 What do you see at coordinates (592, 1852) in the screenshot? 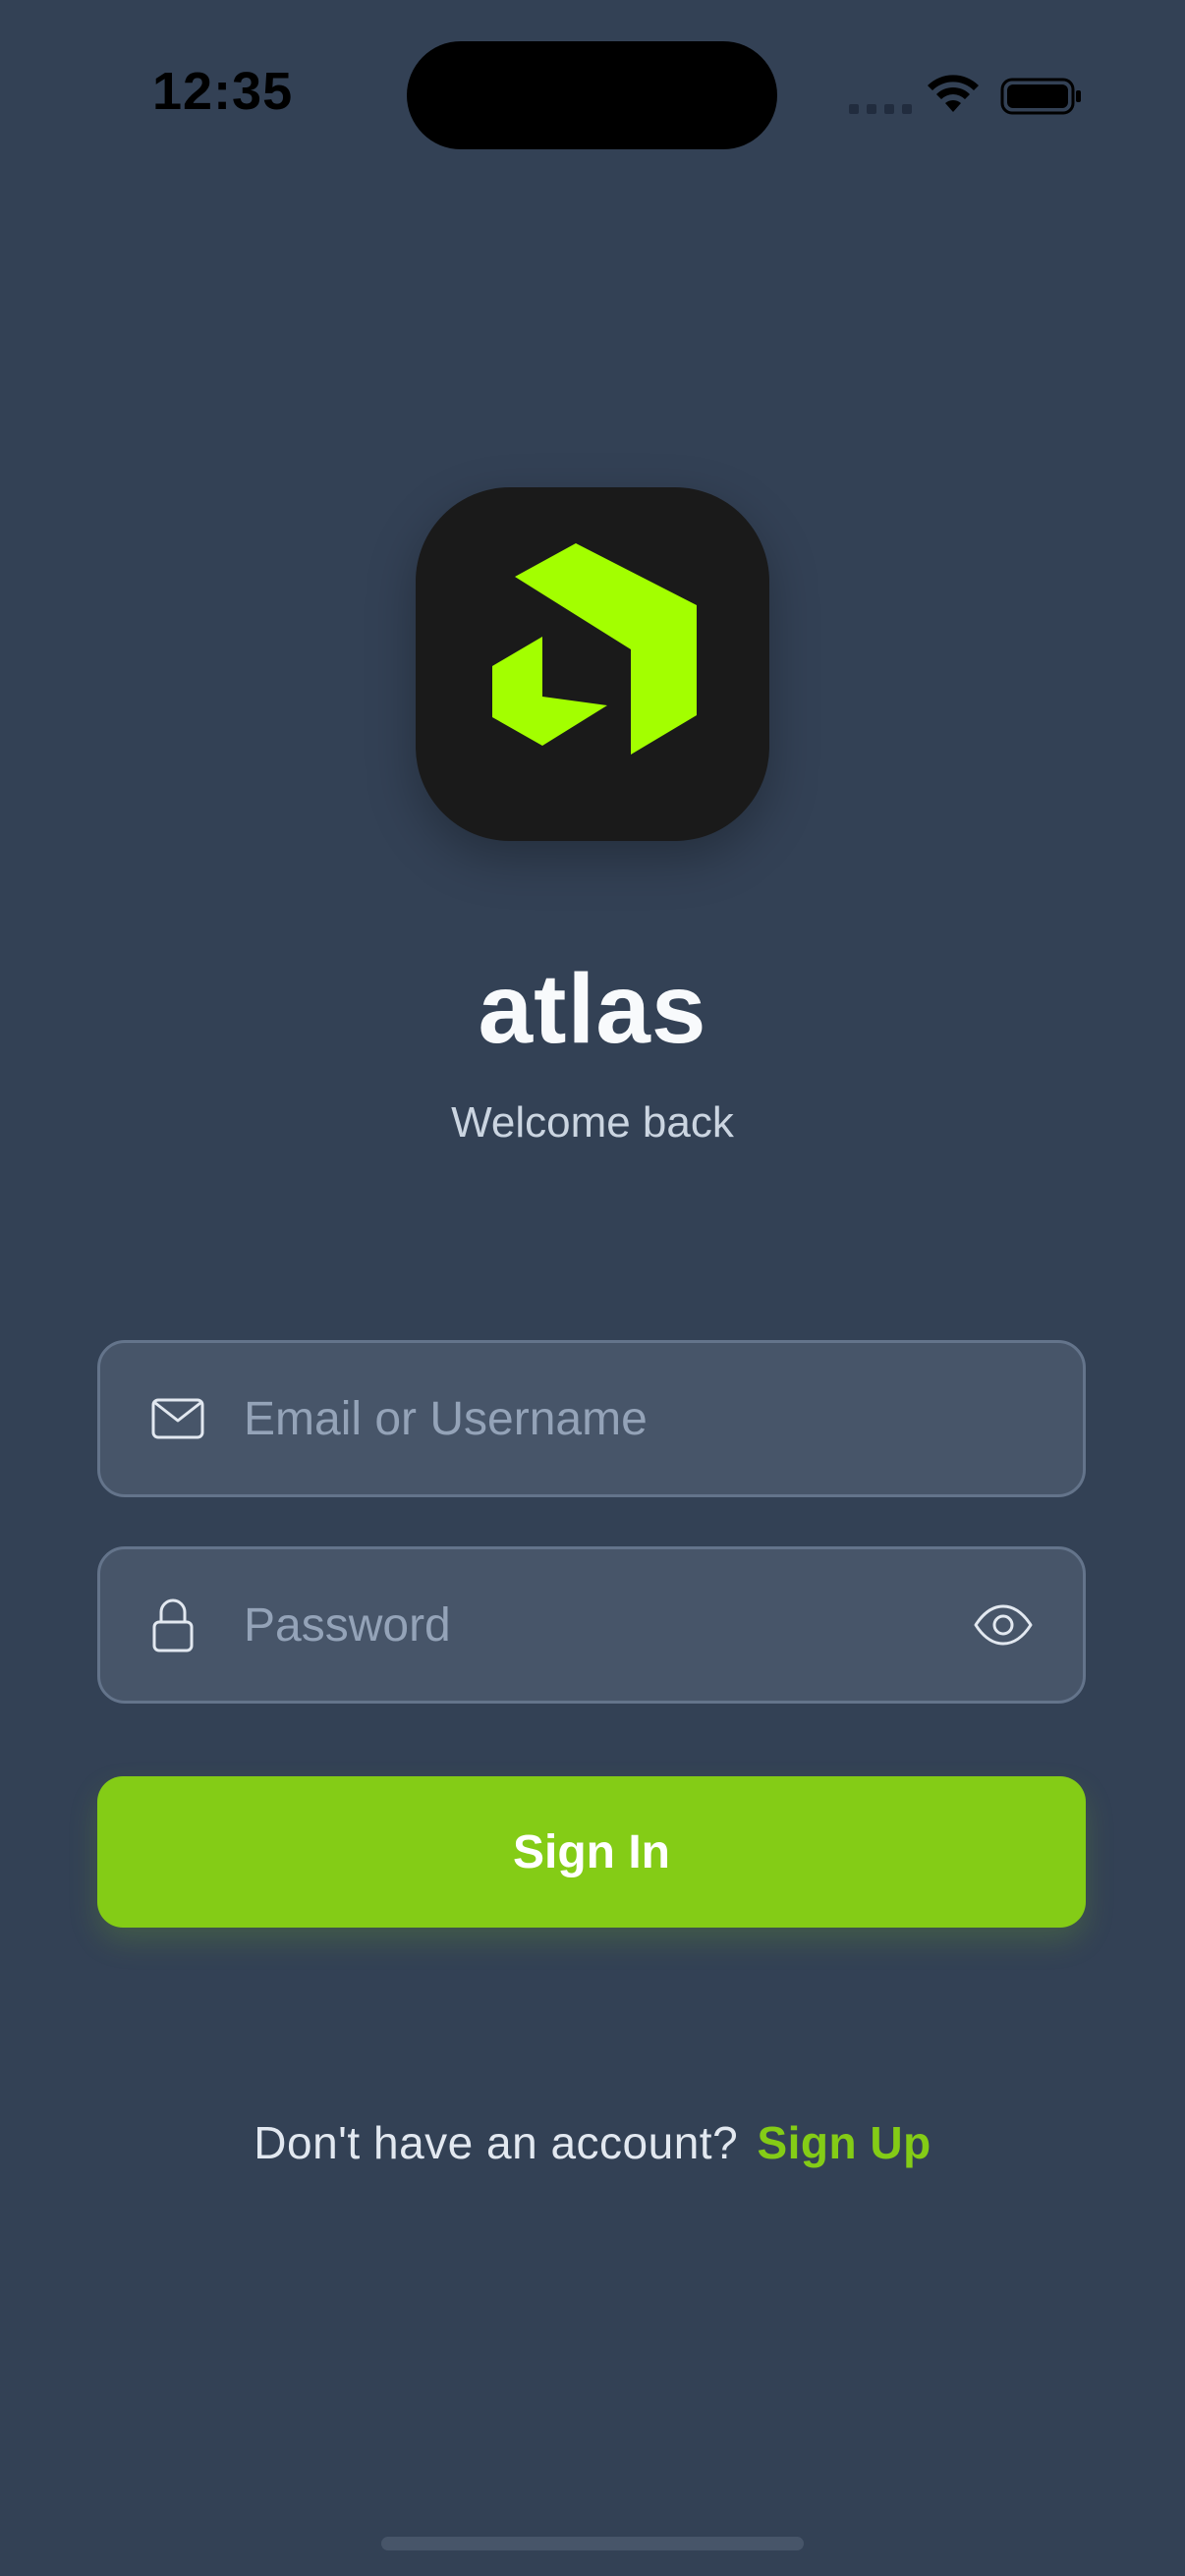
I see `sign-in-button: Sign In` at bounding box center [592, 1852].